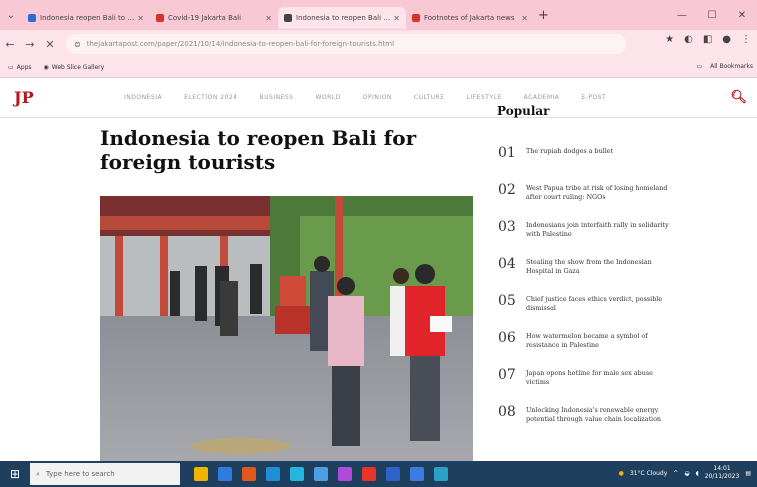 The image size is (757, 487). I want to click on popular-rank: 05, so click(507, 301).